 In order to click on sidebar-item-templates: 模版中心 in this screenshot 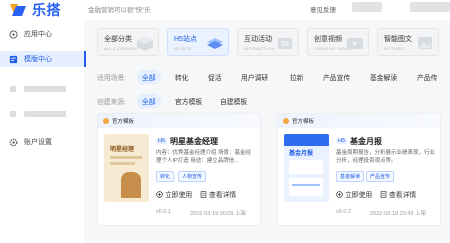, I will do `click(43, 59)`.